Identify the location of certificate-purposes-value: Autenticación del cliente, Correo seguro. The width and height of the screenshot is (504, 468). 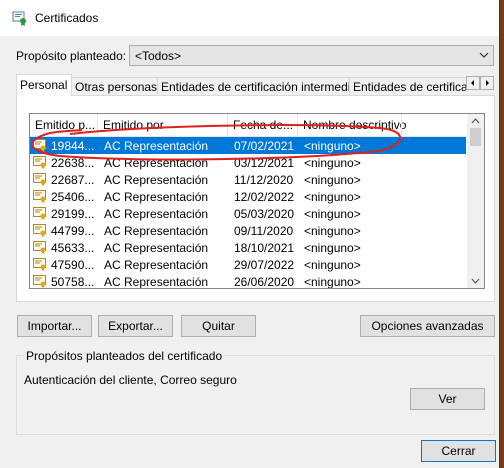
(130, 380).